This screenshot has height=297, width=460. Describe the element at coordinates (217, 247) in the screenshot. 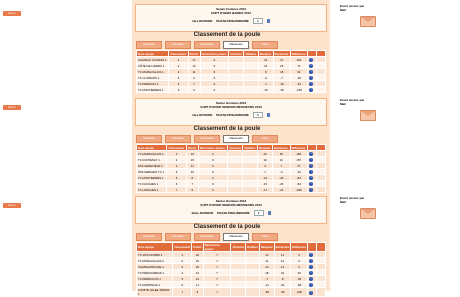

I see `column-header: Rencontres jouées` at that location.